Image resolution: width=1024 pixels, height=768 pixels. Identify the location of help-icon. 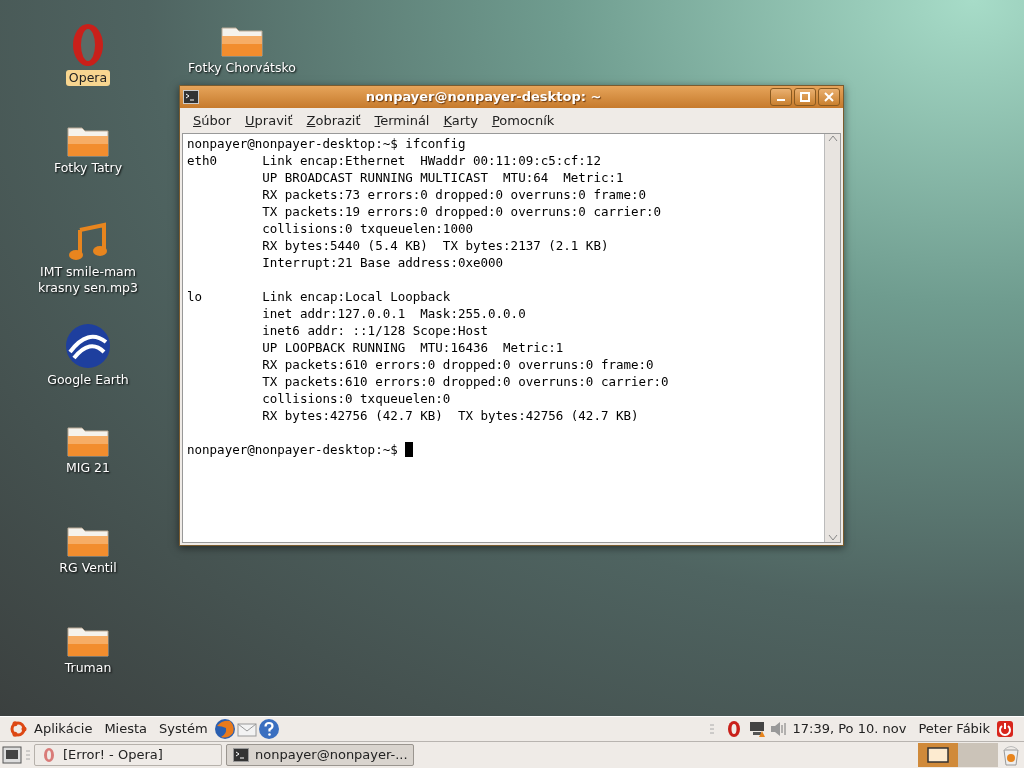
(268, 729).